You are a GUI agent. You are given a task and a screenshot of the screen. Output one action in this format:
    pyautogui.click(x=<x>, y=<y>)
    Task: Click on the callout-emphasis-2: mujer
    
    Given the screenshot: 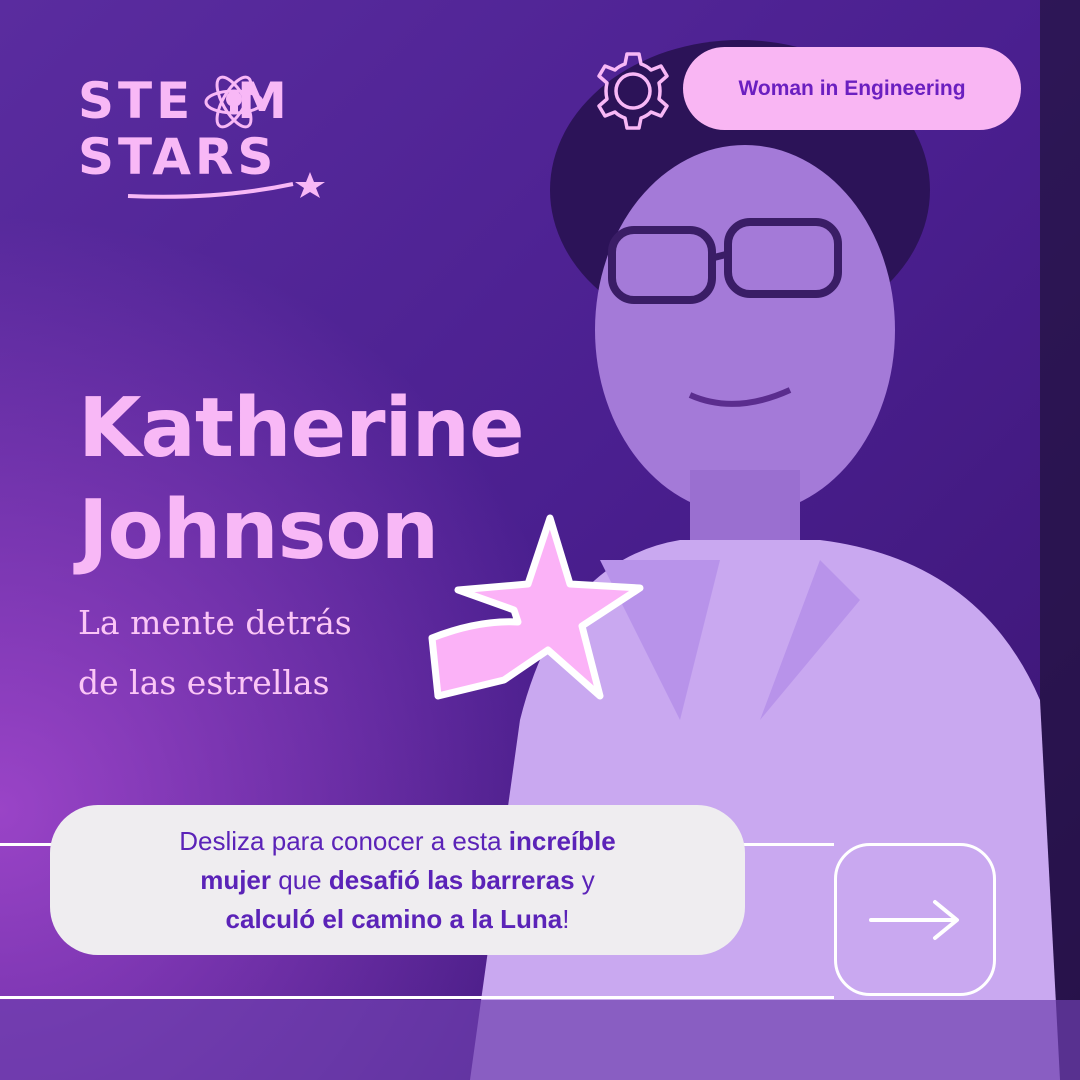 What is the action you would take?
    pyautogui.click(x=236, y=879)
    